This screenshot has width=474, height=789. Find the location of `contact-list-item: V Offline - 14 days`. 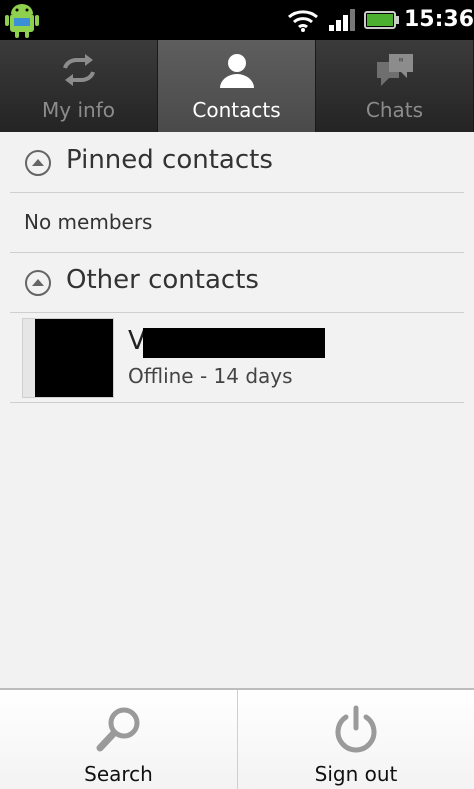

contact-list-item: V Offline - 14 days is located at coordinates (237, 358).